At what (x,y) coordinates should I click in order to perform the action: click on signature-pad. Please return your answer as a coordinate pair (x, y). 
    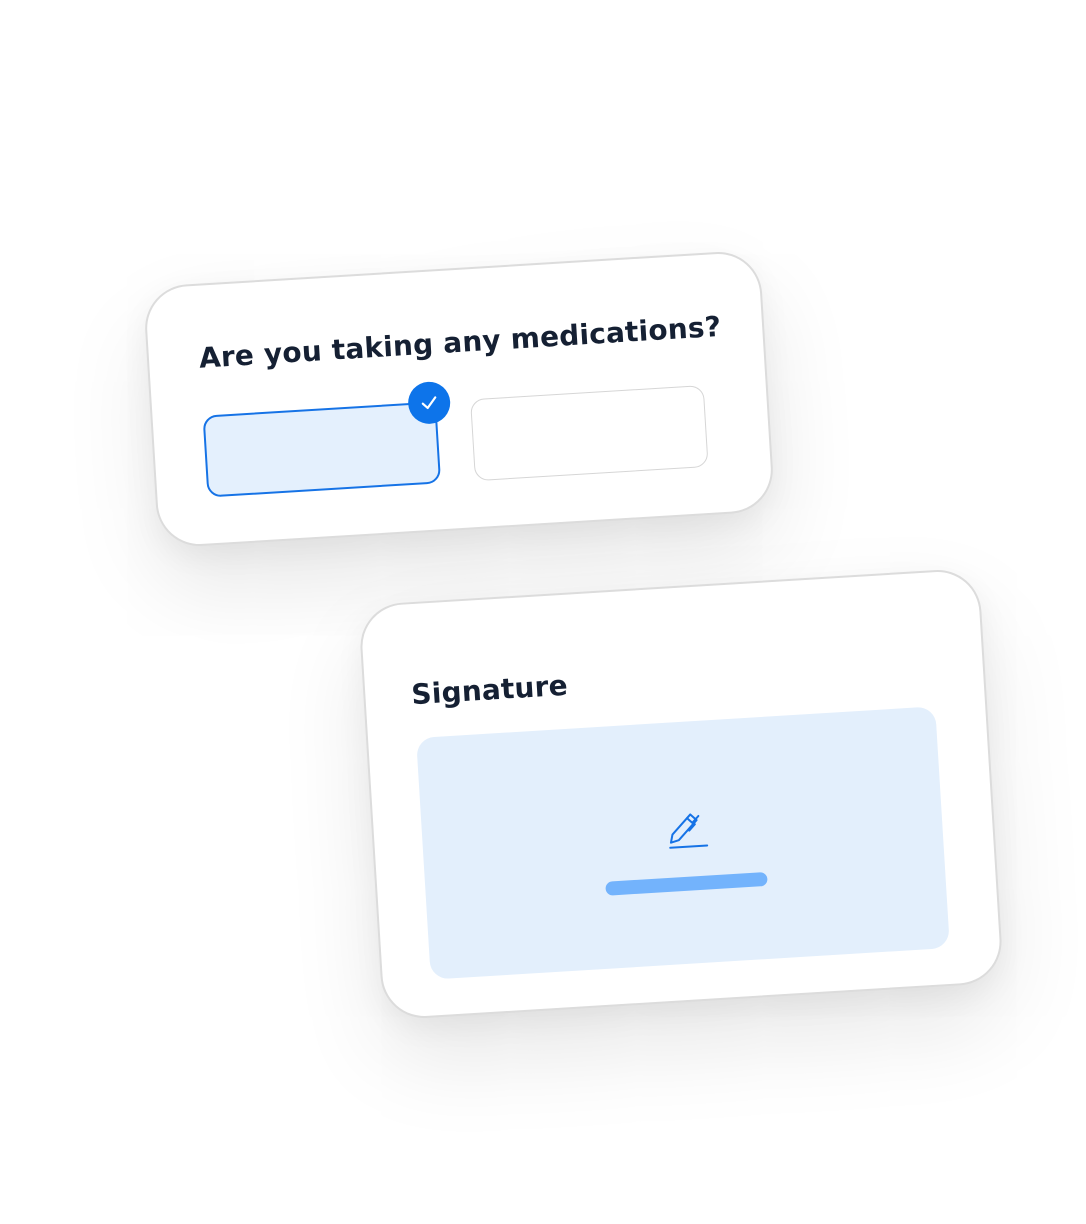
    Looking at the image, I should click on (683, 843).